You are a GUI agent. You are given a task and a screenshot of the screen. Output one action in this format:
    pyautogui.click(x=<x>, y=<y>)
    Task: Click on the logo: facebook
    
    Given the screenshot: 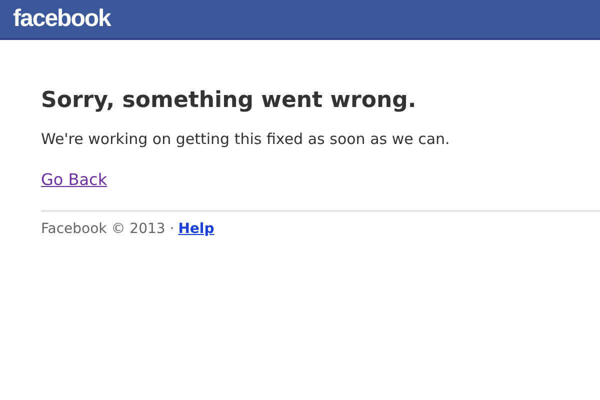 What is the action you would take?
    pyautogui.click(x=61, y=19)
    